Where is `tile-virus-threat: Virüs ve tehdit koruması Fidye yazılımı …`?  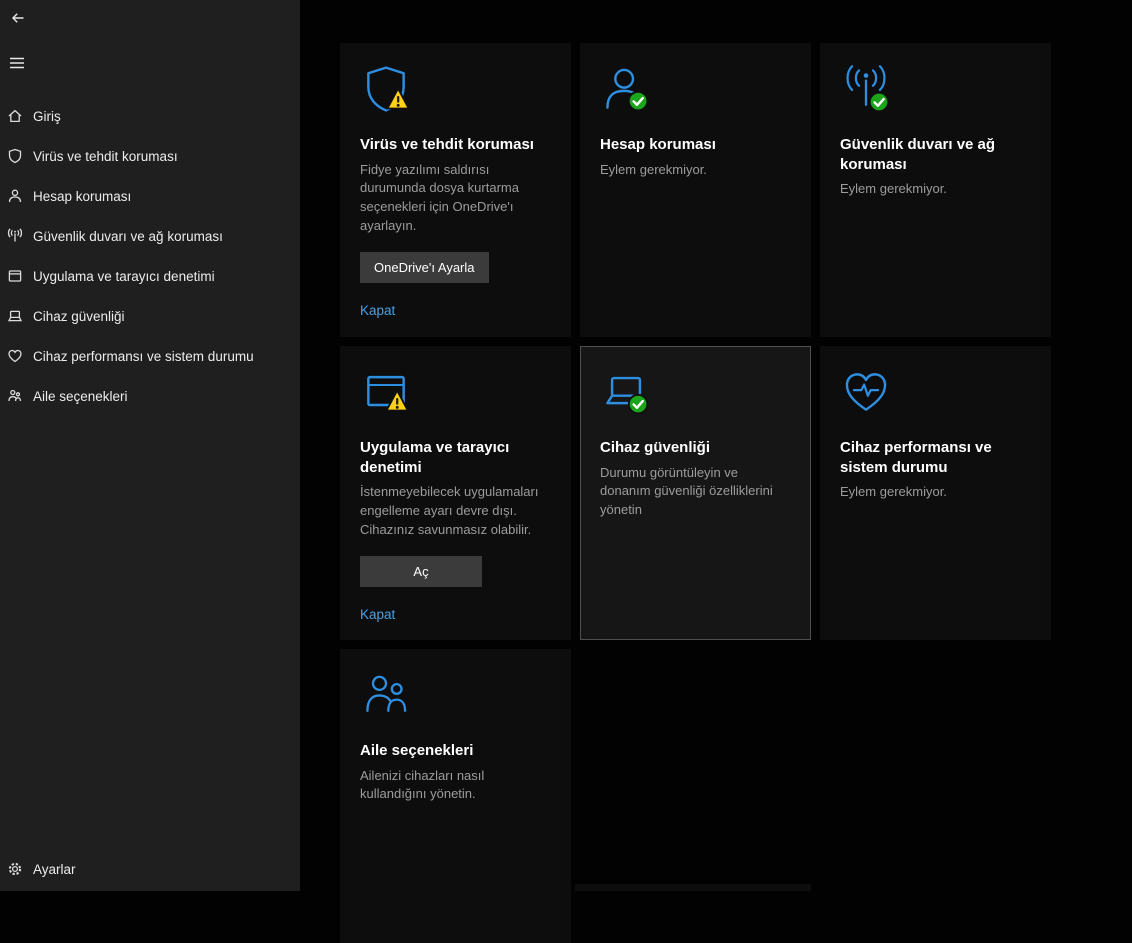 tile-virus-threat: Virüs ve tehdit koruması Fidye yazılımı … is located at coordinates (455, 190).